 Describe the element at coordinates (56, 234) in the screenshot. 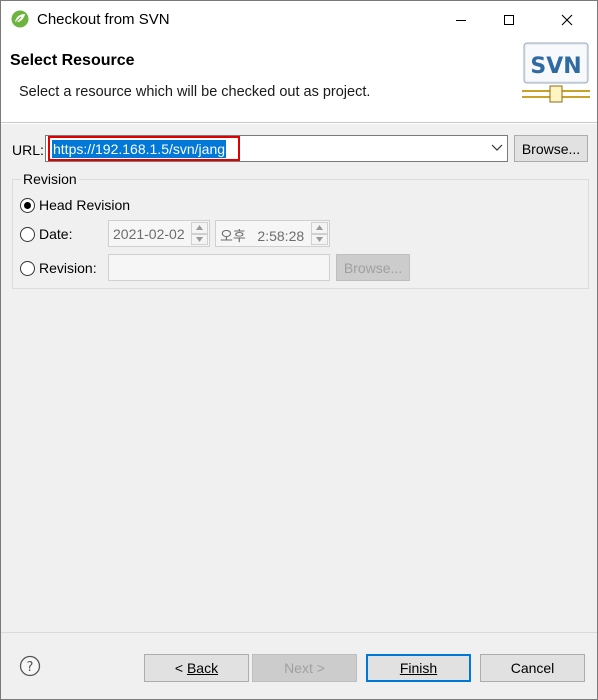

I see `date-label: Date:` at that location.